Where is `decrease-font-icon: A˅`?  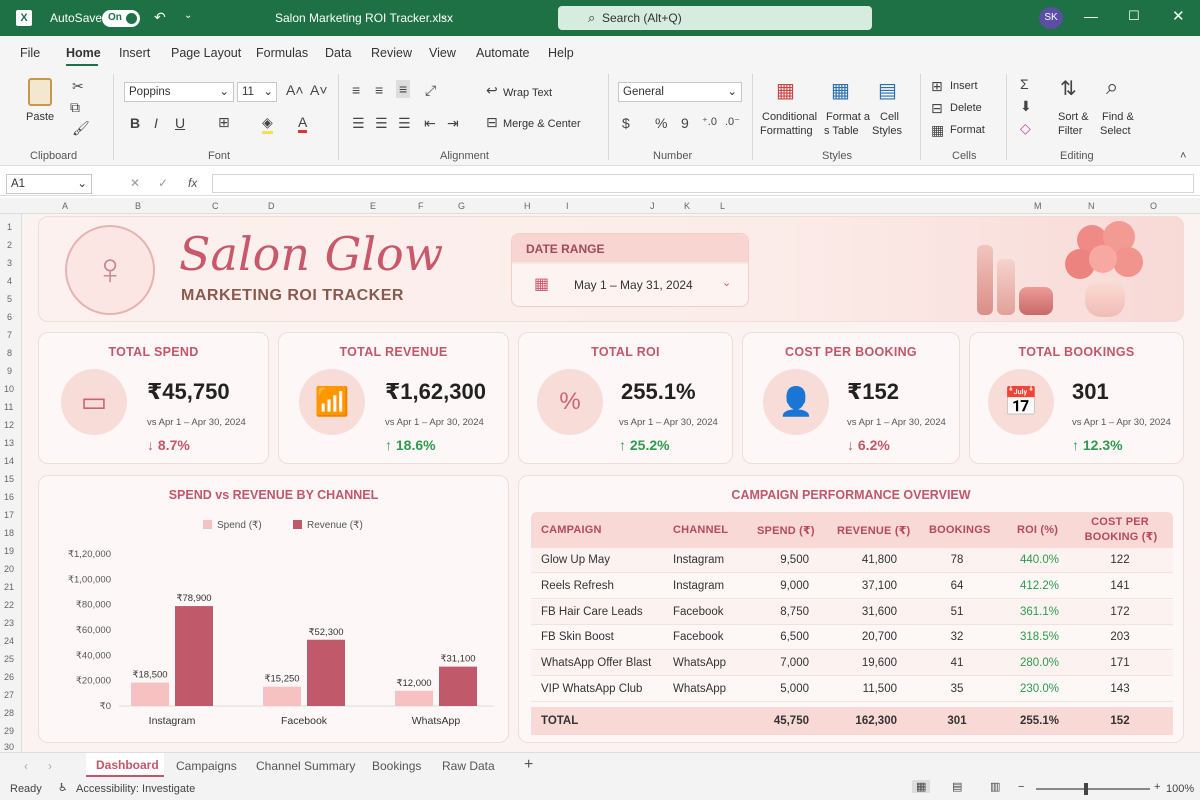
decrease-font-icon: A˅ is located at coordinates (319, 90).